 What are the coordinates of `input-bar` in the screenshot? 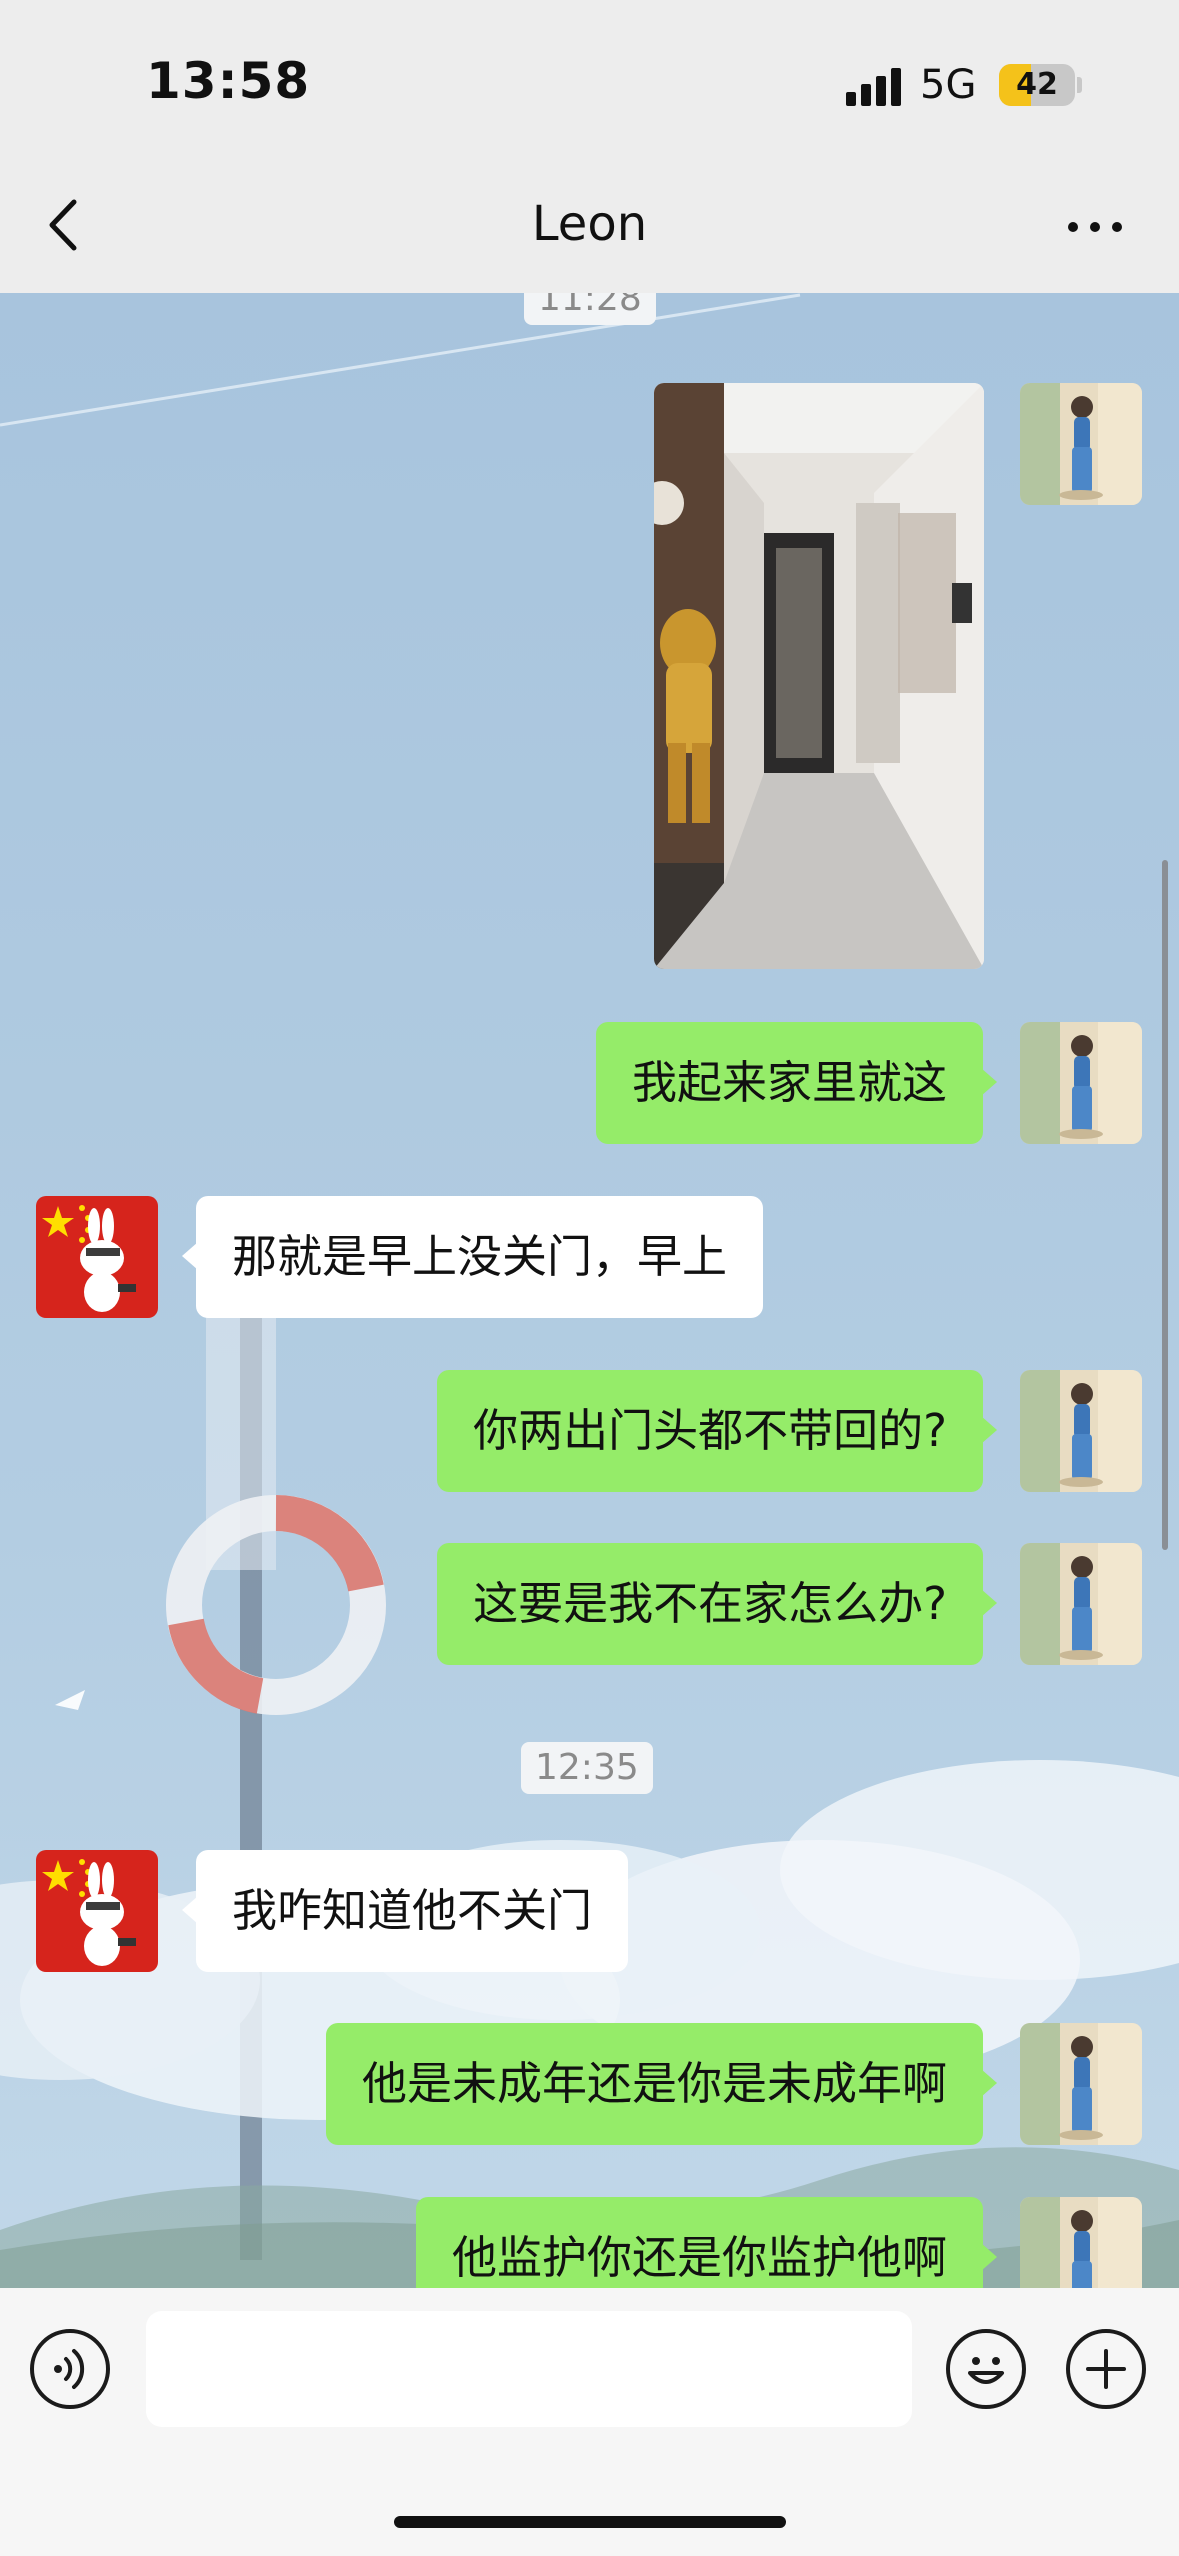 It's located at (589, 2422).